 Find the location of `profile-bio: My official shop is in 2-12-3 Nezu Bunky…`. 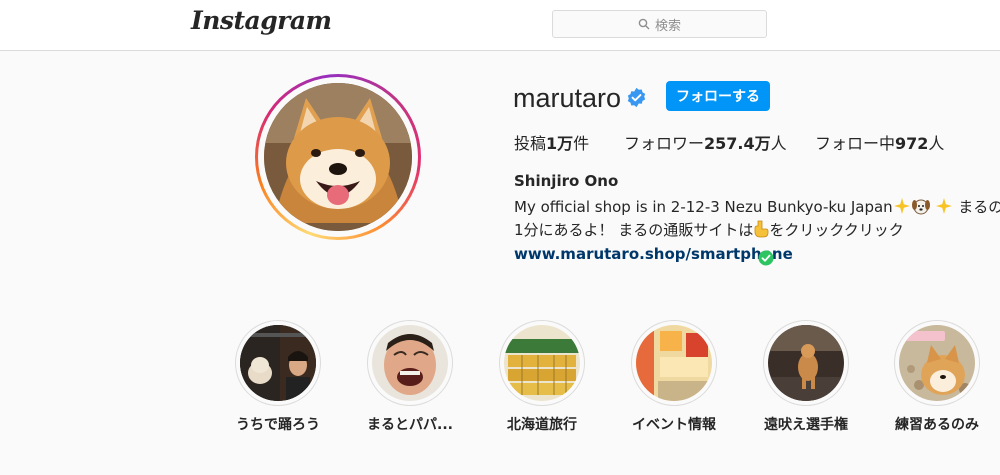

profile-bio: My official shop is in 2-12-3 Nezu Bunky… is located at coordinates (757, 219).